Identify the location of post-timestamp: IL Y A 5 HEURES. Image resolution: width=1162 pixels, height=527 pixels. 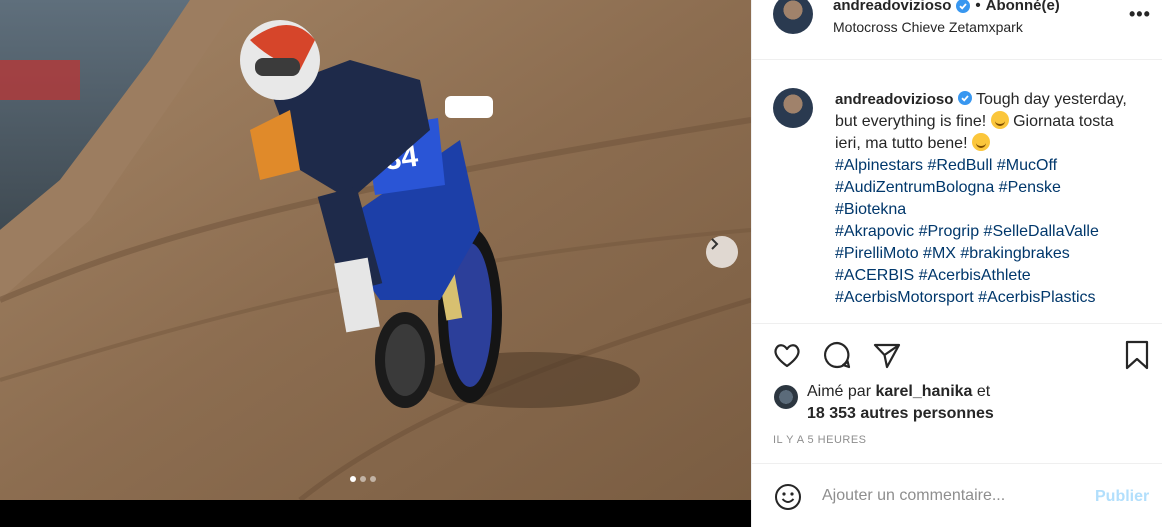
(820, 440).